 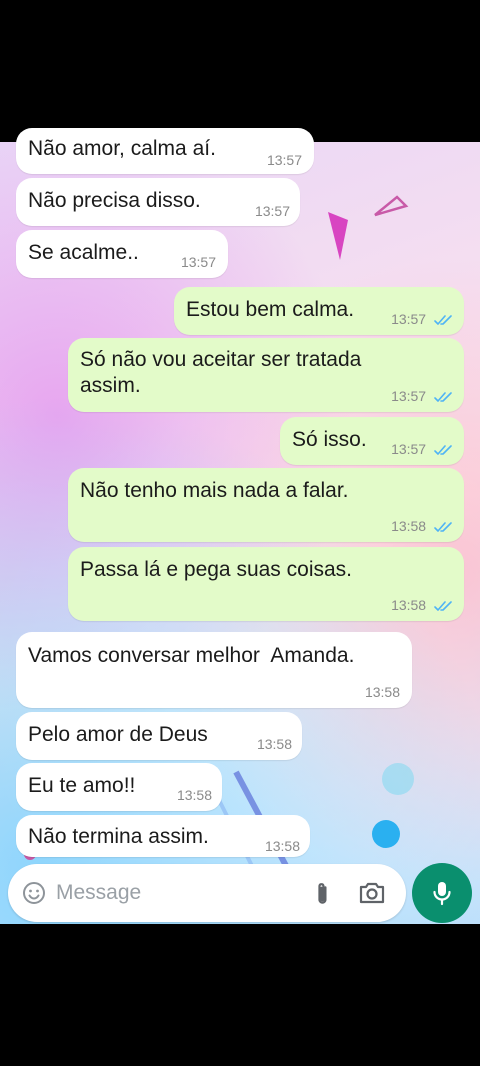 I want to click on mic-icon, so click(x=442, y=894).